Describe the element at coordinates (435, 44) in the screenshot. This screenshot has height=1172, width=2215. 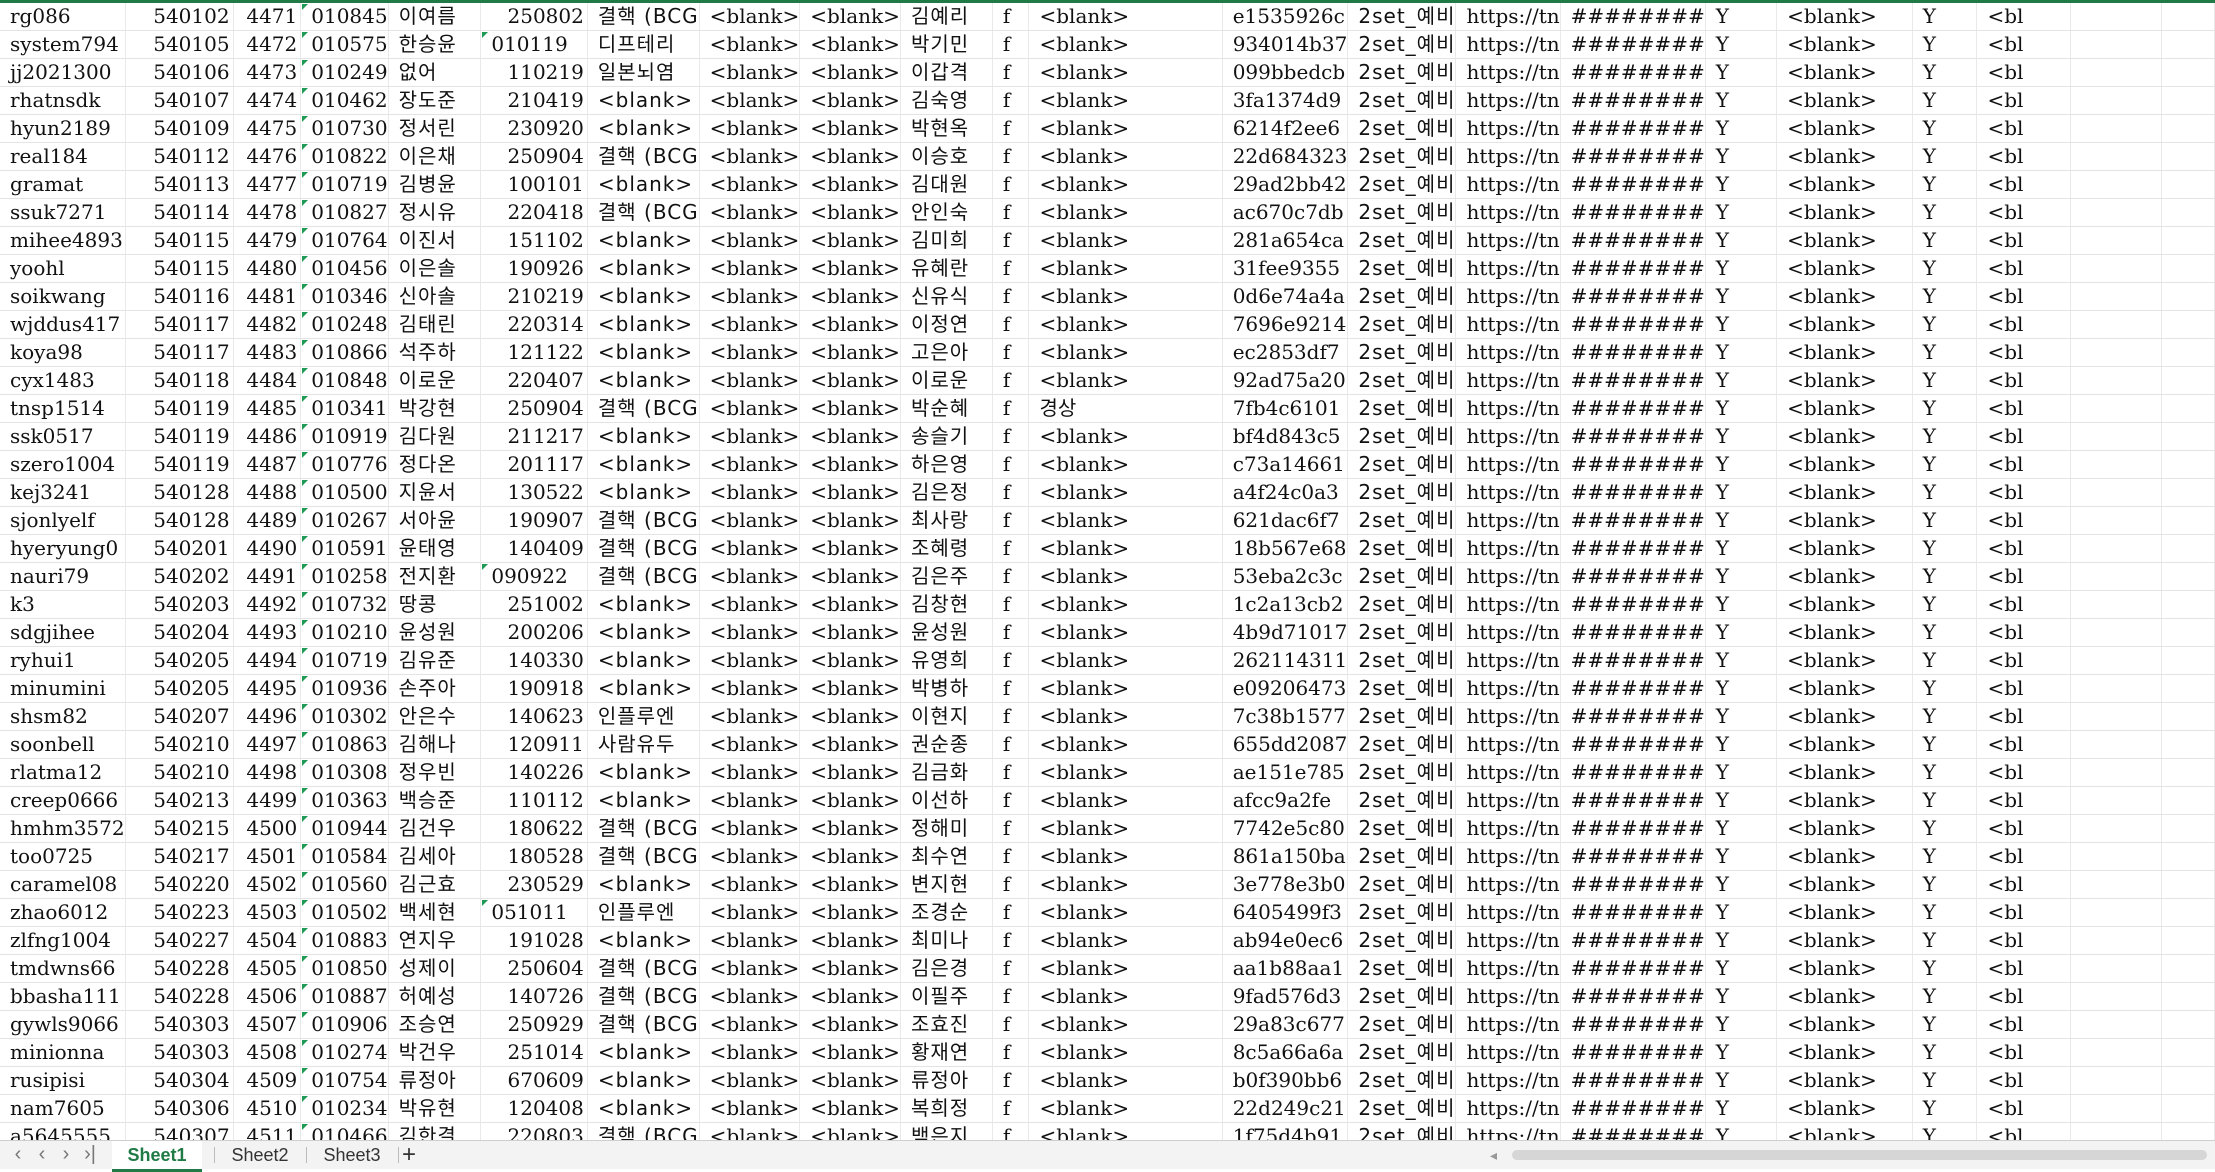
I see `cell-child-name: 한승윤` at that location.